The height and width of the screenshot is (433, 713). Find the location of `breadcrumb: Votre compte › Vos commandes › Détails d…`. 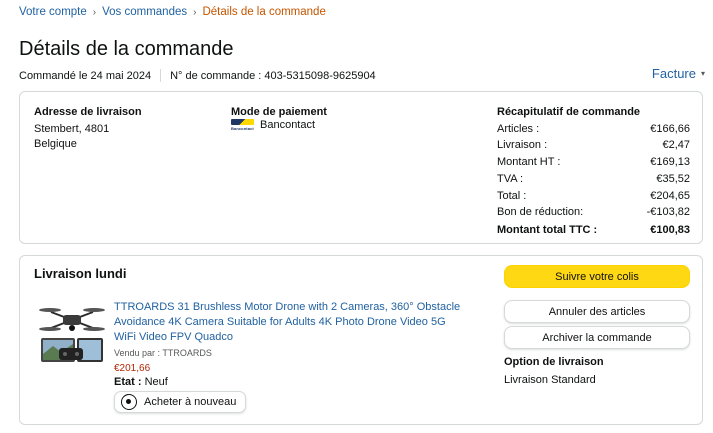

breadcrumb: Votre compte › Vos commandes › Détails d… is located at coordinates (172, 12).